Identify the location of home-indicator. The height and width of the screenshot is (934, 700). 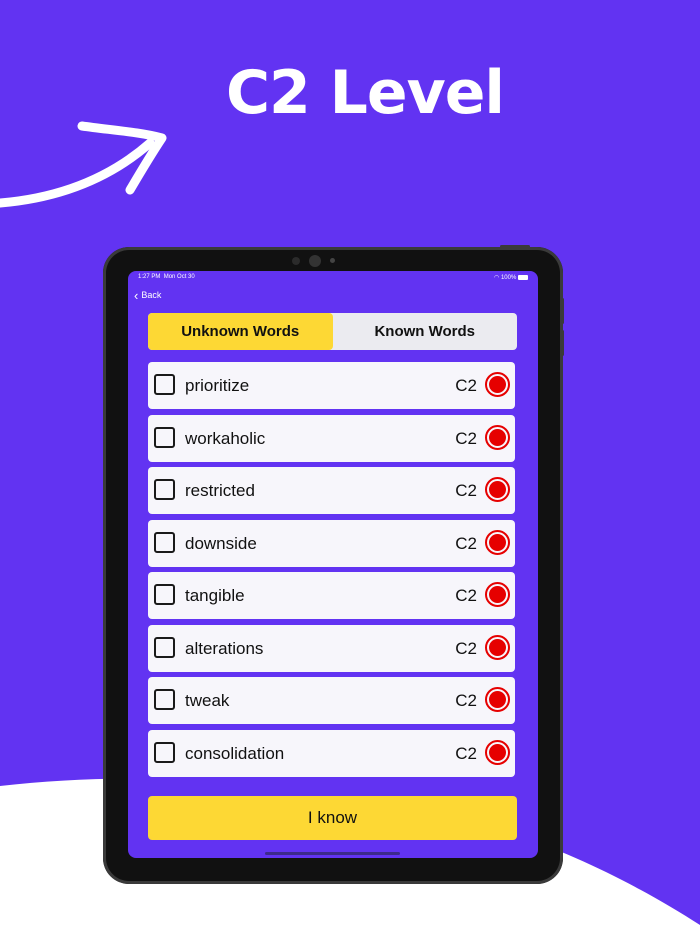
(332, 853).